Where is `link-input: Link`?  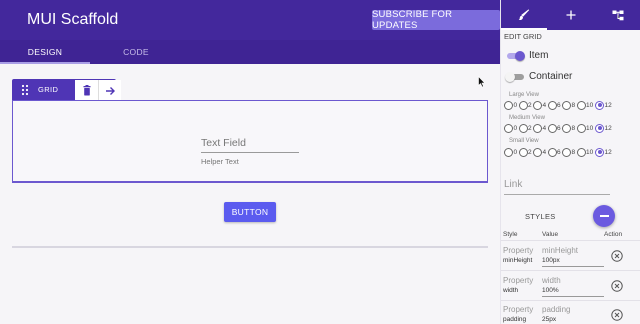 link-input: Link is located at coordinates (513, 184).